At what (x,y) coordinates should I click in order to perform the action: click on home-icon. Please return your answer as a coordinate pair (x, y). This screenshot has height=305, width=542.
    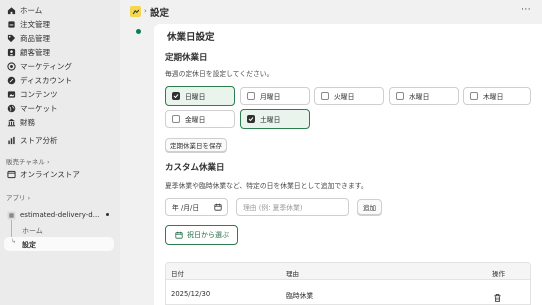
    Looking at the image, I should click on (11, 10).